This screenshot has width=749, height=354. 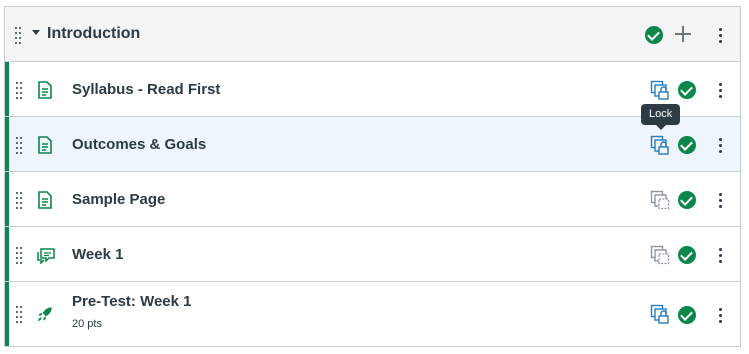 I want to click on module-menu-kebab-icon, so click(x=721, y=35).